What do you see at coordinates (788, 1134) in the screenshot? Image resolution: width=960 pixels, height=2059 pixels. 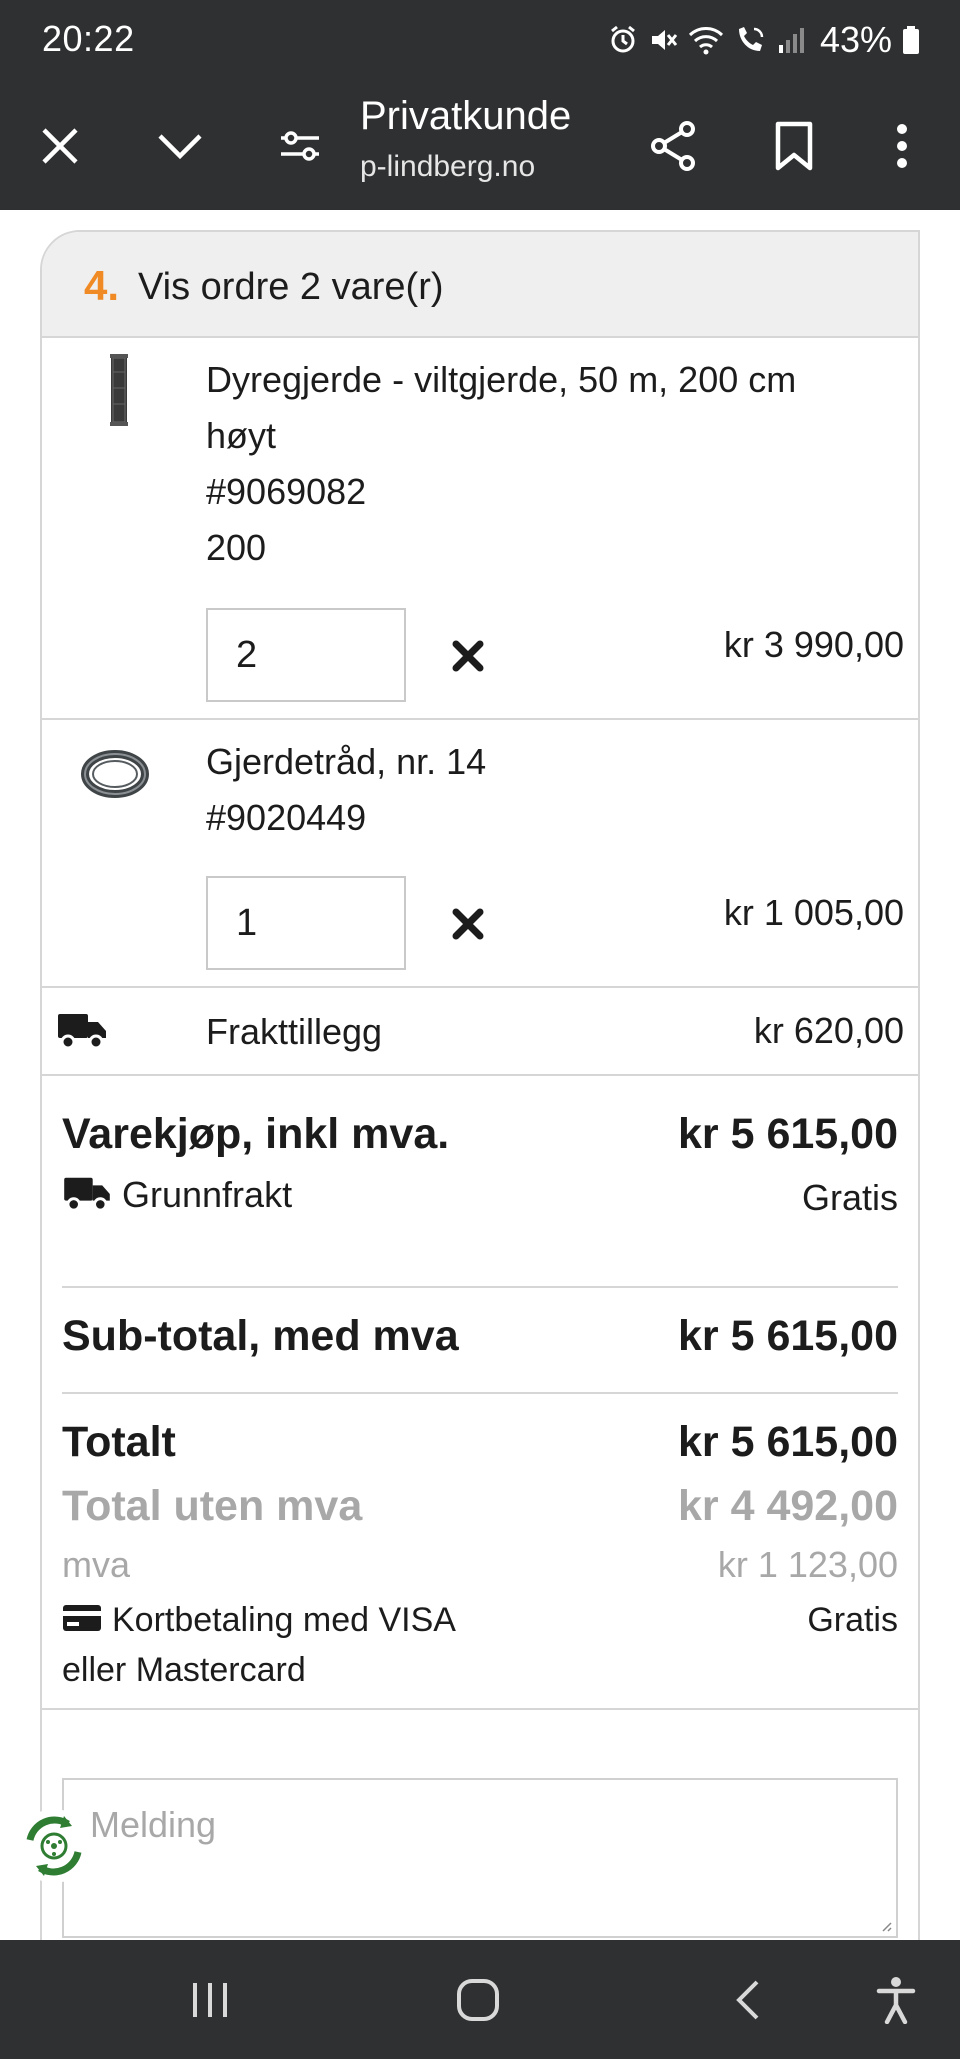 I see `purchase-value: kr 5 615,00` at bounding box center [788, 1134].